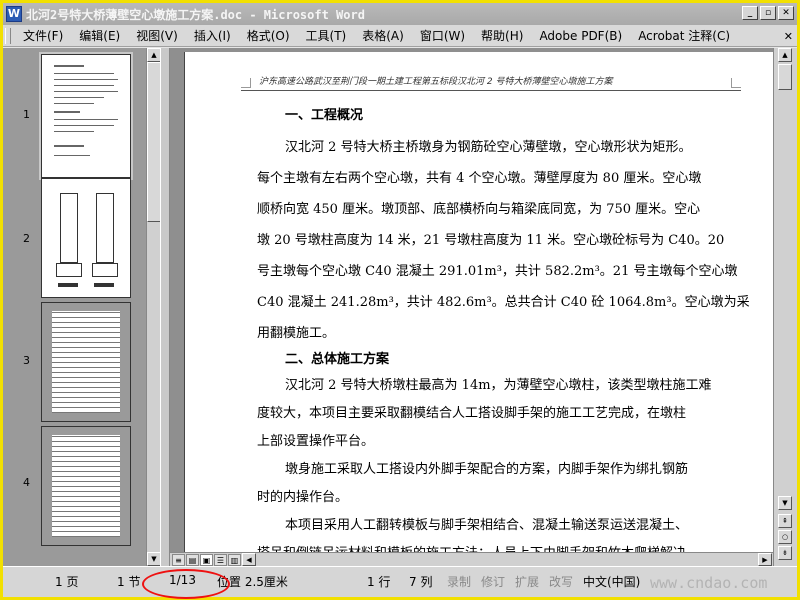  Describe the element at coordinates (303, 497) in the screenshot. I see `body-line: 时的内操作台。` at that location.